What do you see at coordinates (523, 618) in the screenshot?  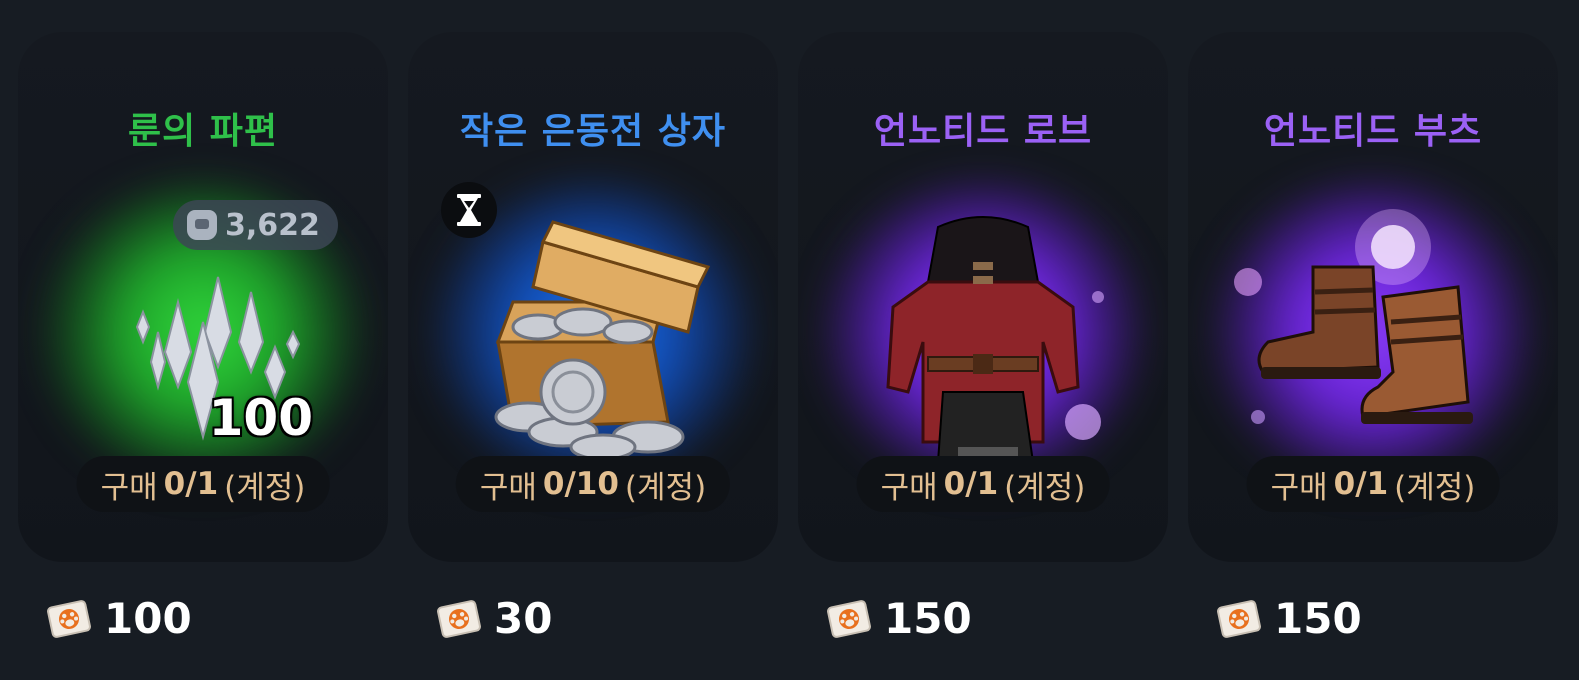 I see `price-value: 30` at bounding box center [523, 618].